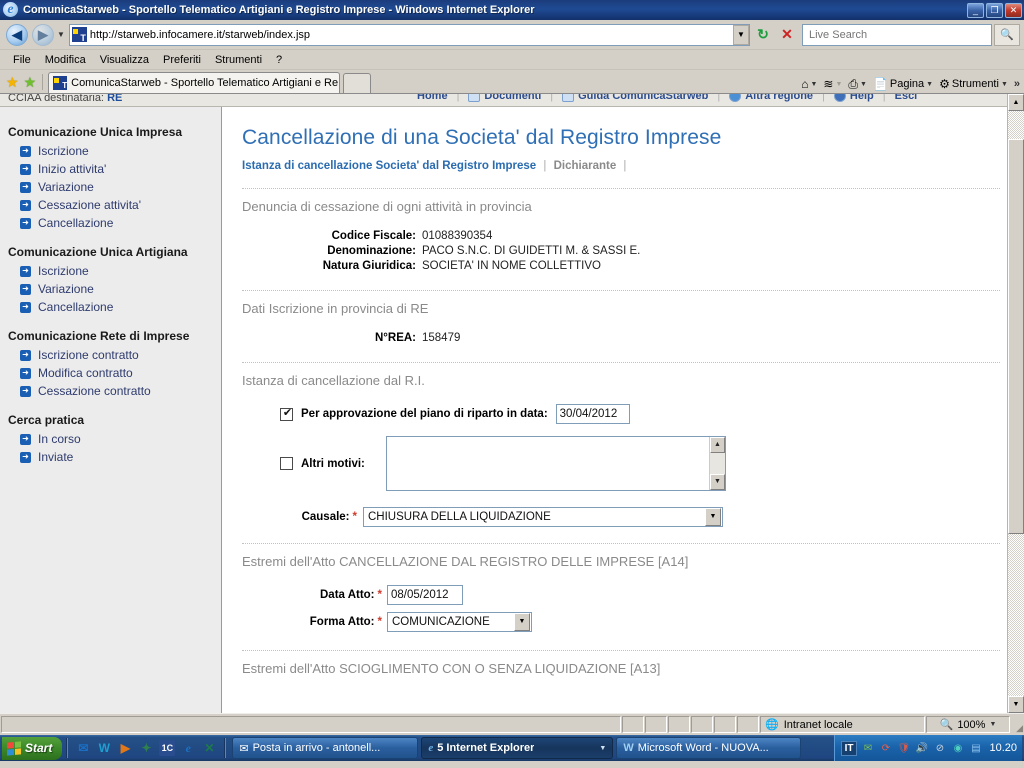 The width and height of the screenshot is (1024, 768). Describe the element at coordinates (809, 84) in the screenshot. I see `home-button: ⌂ ▼` at that location.